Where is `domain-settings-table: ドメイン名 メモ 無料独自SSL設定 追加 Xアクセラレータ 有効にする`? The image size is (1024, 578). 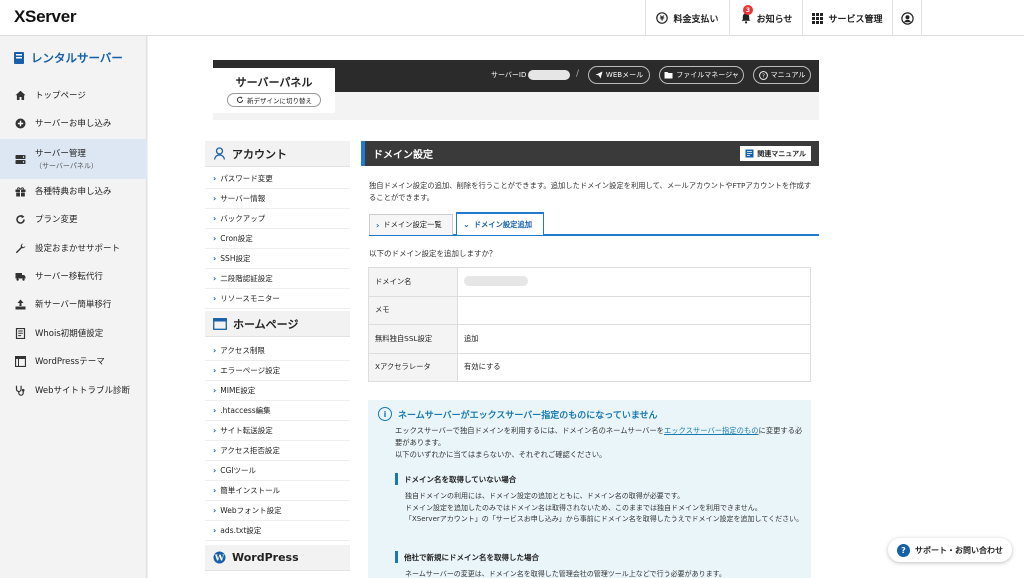
domain-settings-table: ドメイン名 メモ 無料独自SSL設定 追加 Xアクセラレータ 有効にする is located at coordinates (589, 324).